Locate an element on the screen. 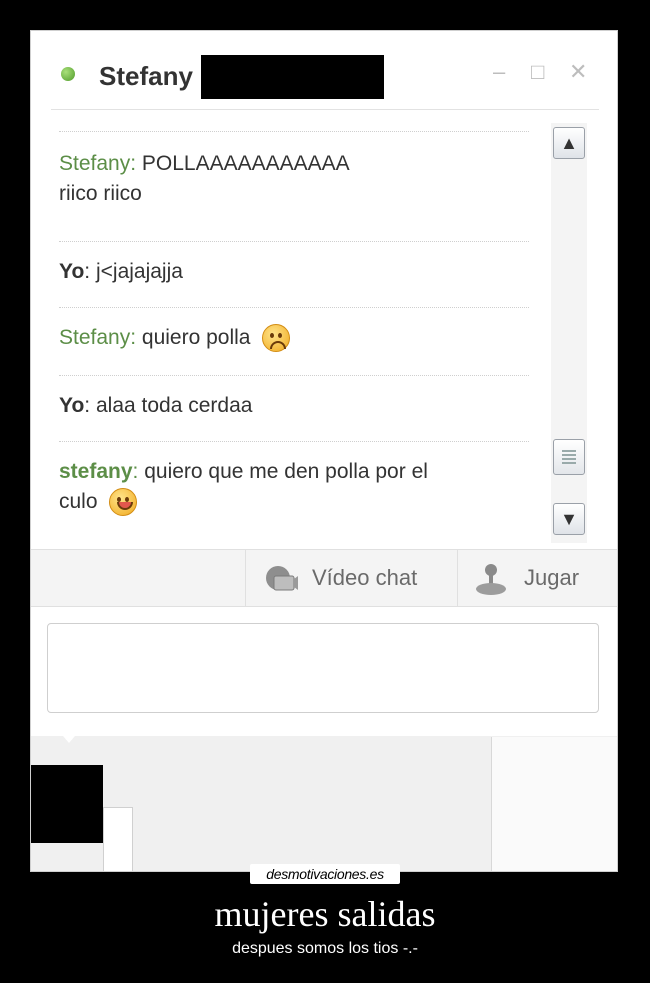 This screenshot has height=983, width=650. poster-subtitle: despues somos los tios -.- is located at coordinates (325, 948).